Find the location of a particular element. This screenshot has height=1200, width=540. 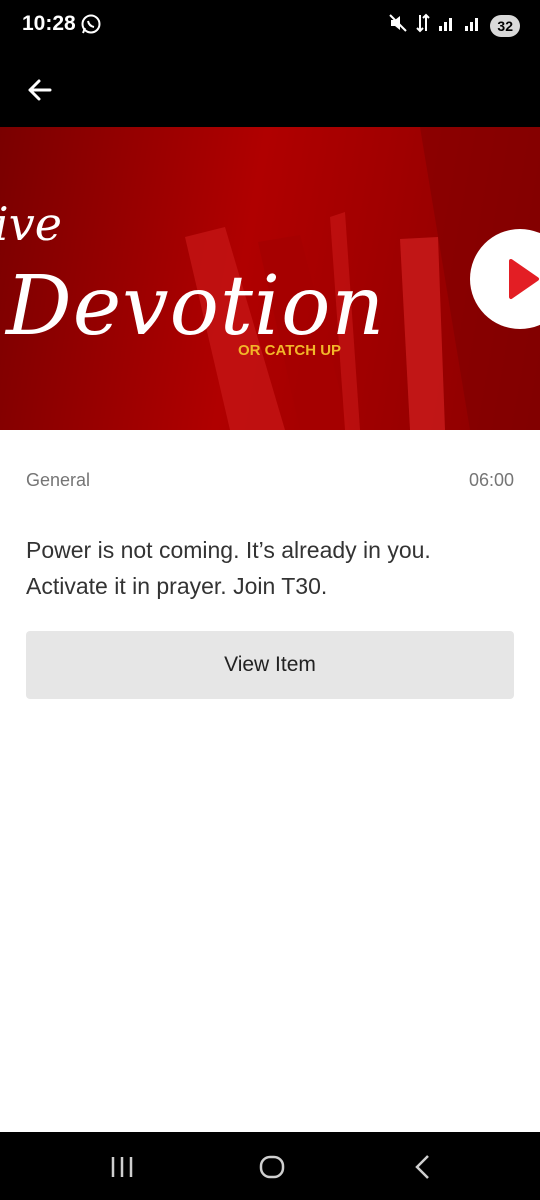

view-item-button: View Item is located at coordinates (270, 665).